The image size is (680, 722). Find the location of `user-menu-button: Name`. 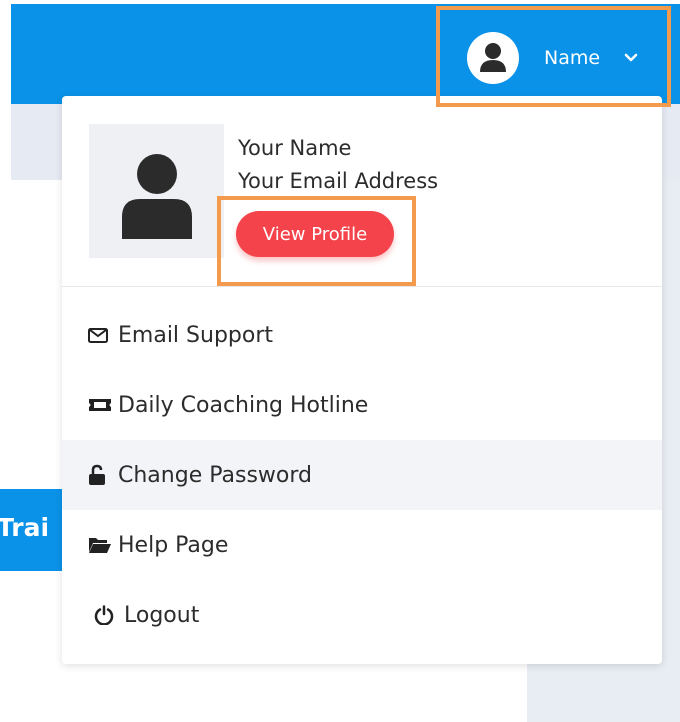

user-menu-button: Name is located at coordinates (553, 58).